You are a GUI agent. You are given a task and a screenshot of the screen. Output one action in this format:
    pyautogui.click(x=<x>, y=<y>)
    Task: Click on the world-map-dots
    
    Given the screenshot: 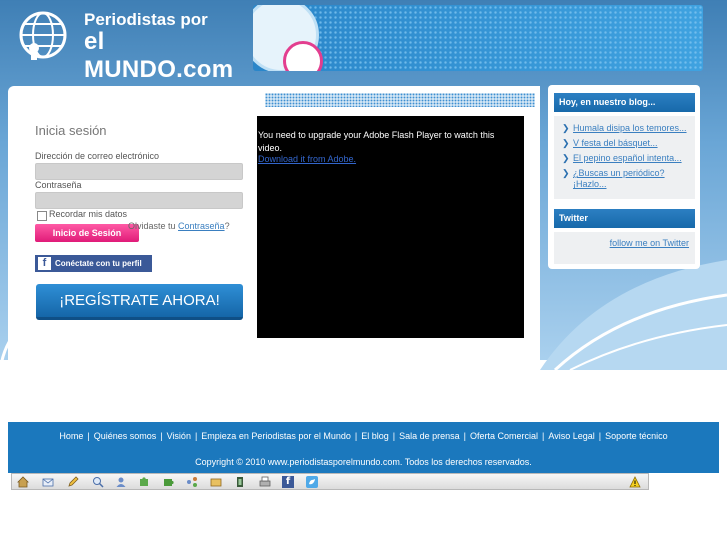 What is the action you would take?
    pyautogui.click(x=498, y=38)
    